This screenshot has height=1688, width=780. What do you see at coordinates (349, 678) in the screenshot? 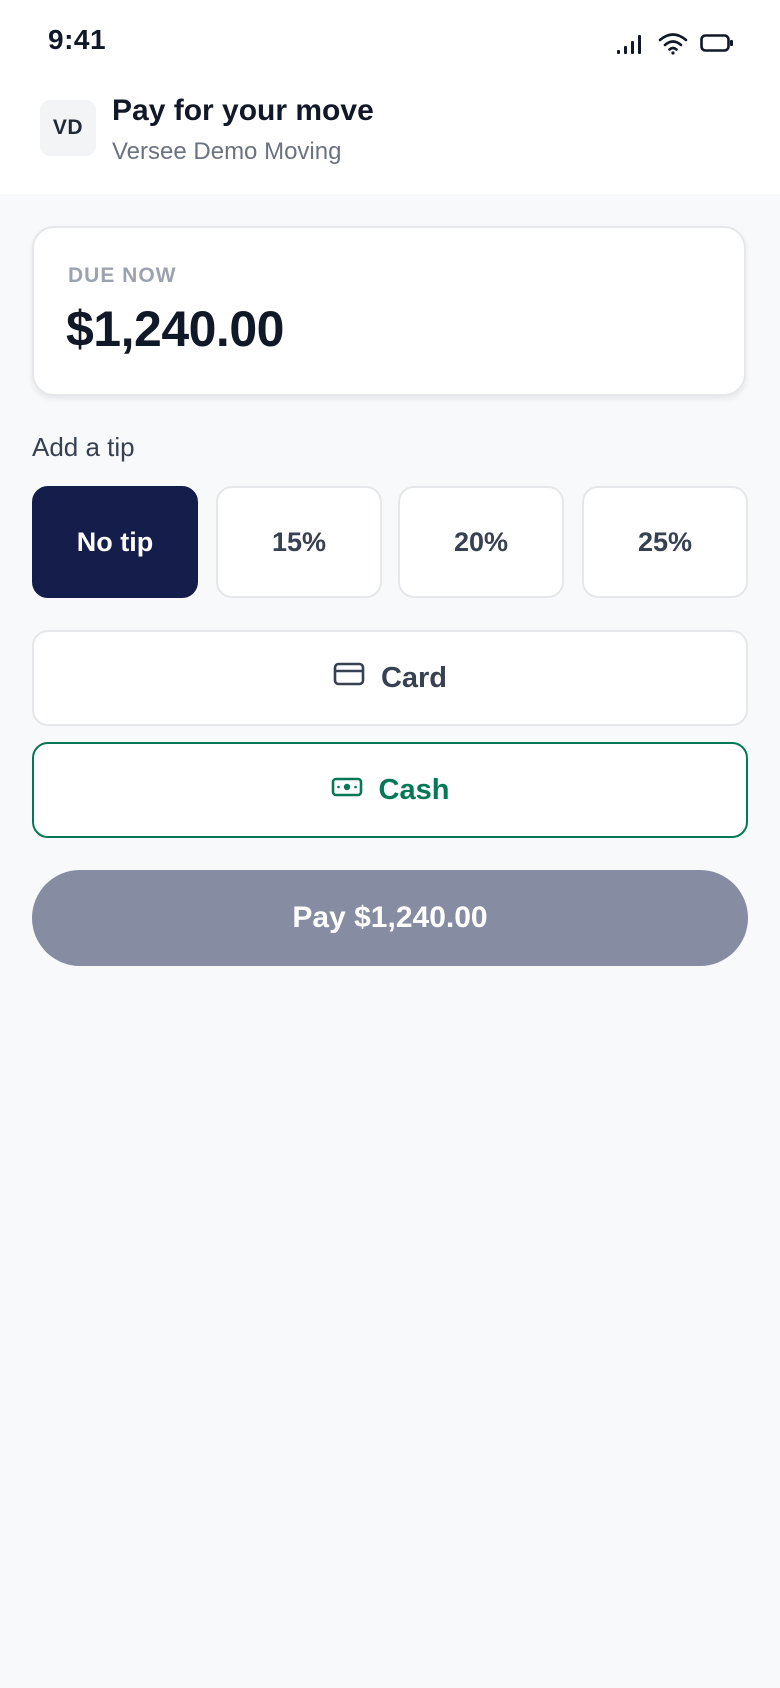
I see `credit-card-icon` at bounding box center [349, 678].